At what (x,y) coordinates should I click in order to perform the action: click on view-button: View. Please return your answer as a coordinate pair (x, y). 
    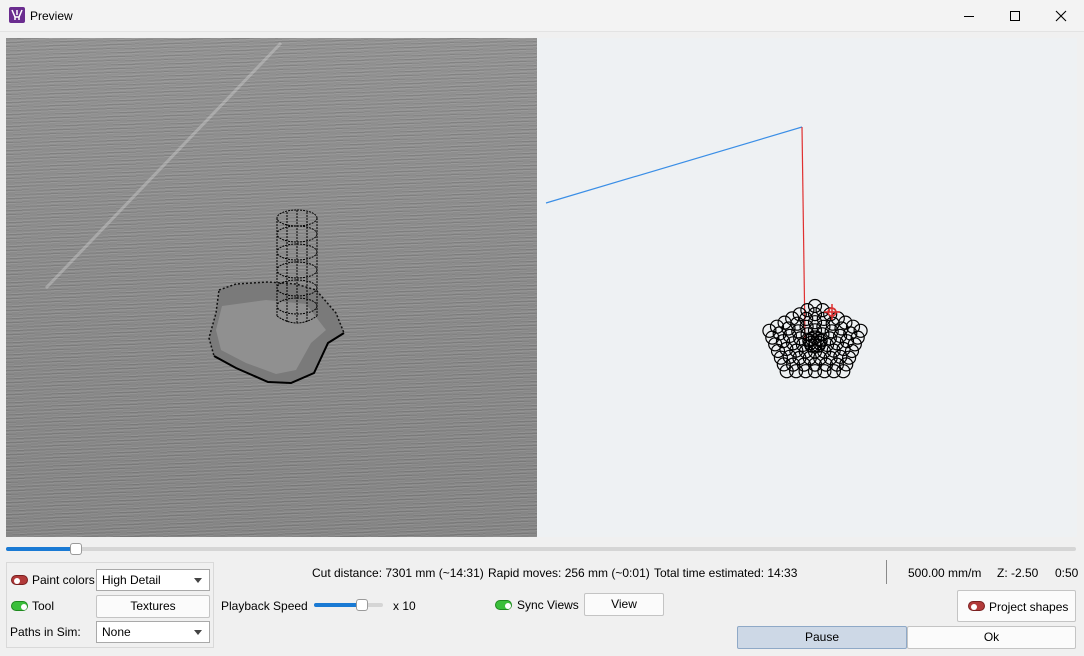
    Looking at the image, I should click on (624, 604).